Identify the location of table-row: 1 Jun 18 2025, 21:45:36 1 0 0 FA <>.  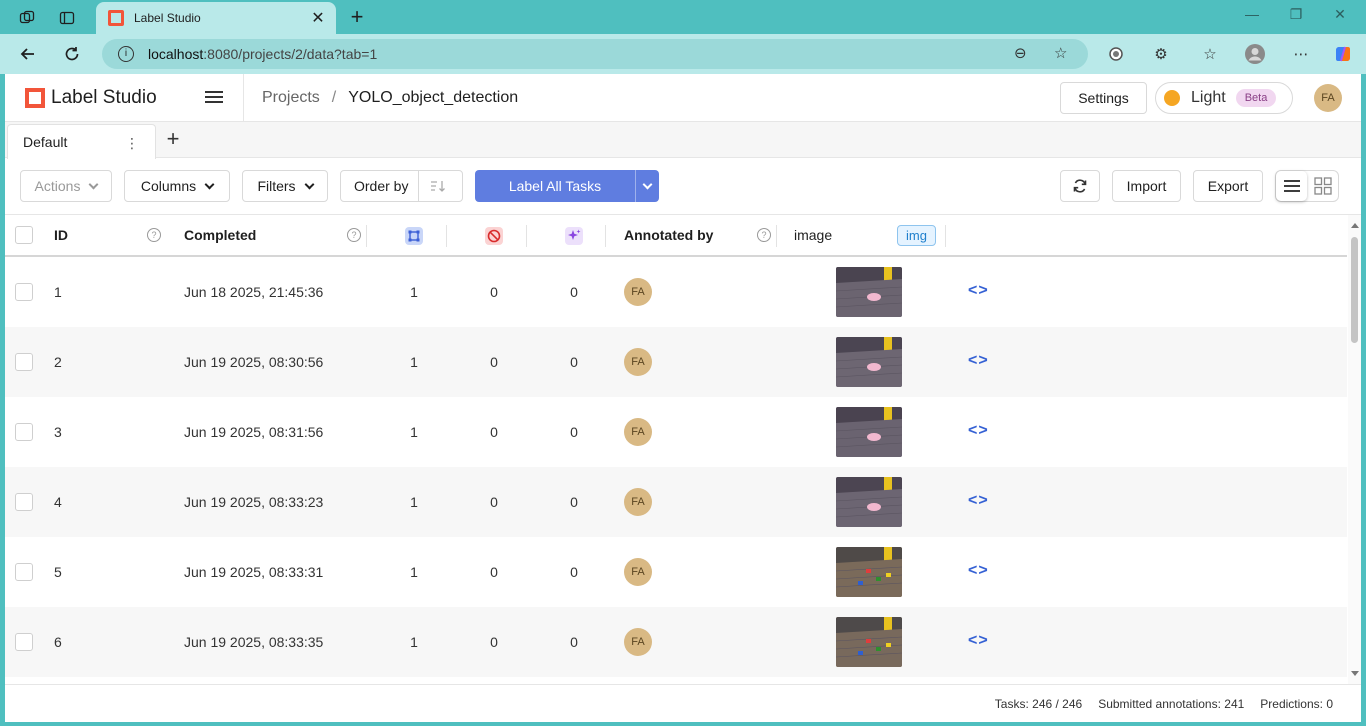
(676, 292).